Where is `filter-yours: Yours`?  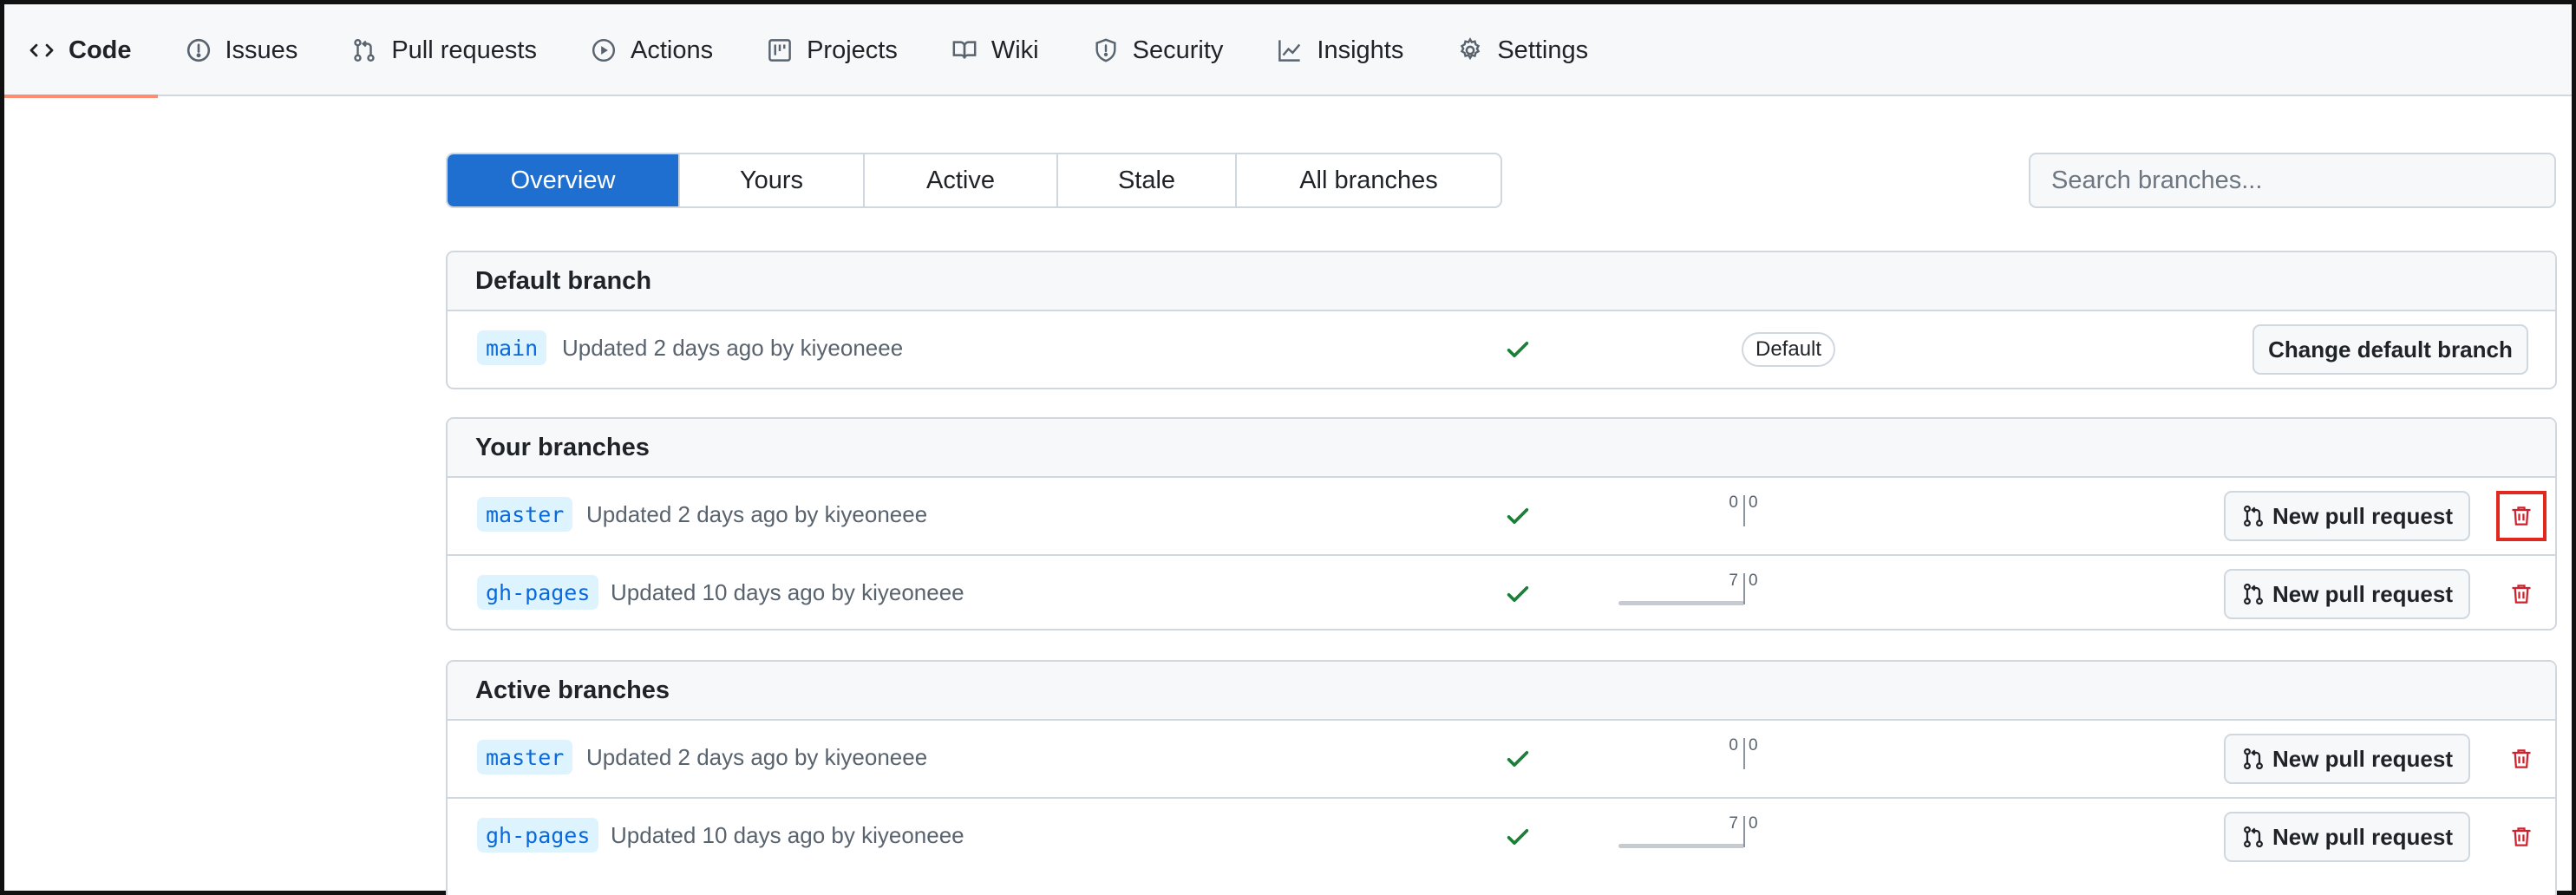 filter-yours: Yours is located at coordinates (770, 180).